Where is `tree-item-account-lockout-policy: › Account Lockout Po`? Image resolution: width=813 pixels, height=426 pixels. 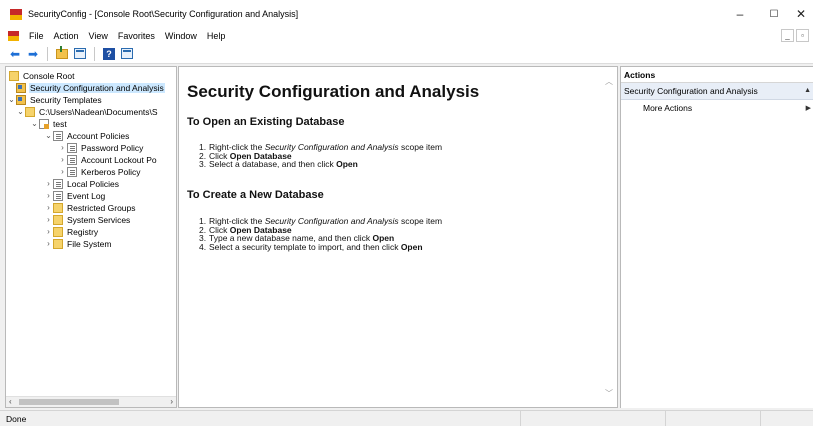 tree-item-account-lockout-policy: › Account Lockout Po is located at coordinates (108, 159).